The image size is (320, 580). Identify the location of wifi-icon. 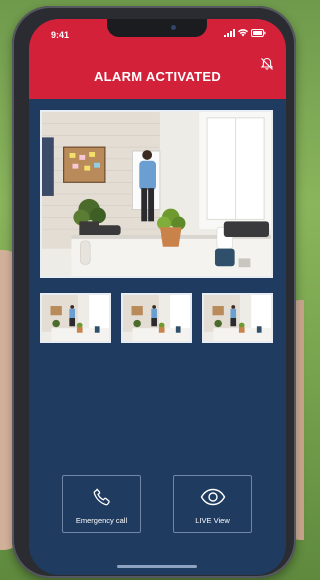
(243, 33).